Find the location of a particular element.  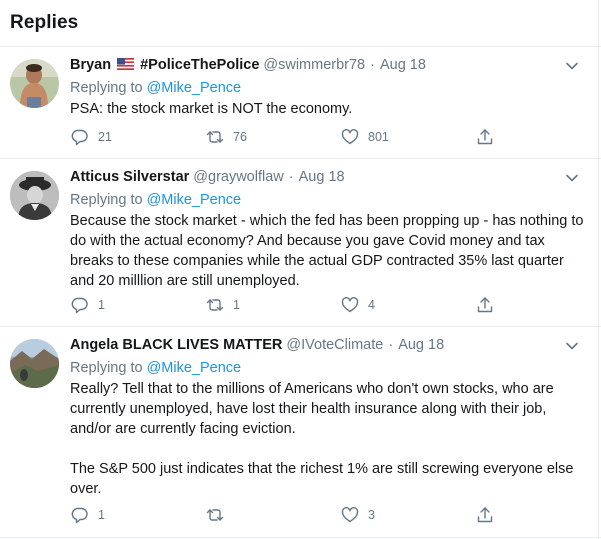

tweet-header: Atticus Silverstar @graywolflaw · Aug 18 is located at coordinates (327, 179).